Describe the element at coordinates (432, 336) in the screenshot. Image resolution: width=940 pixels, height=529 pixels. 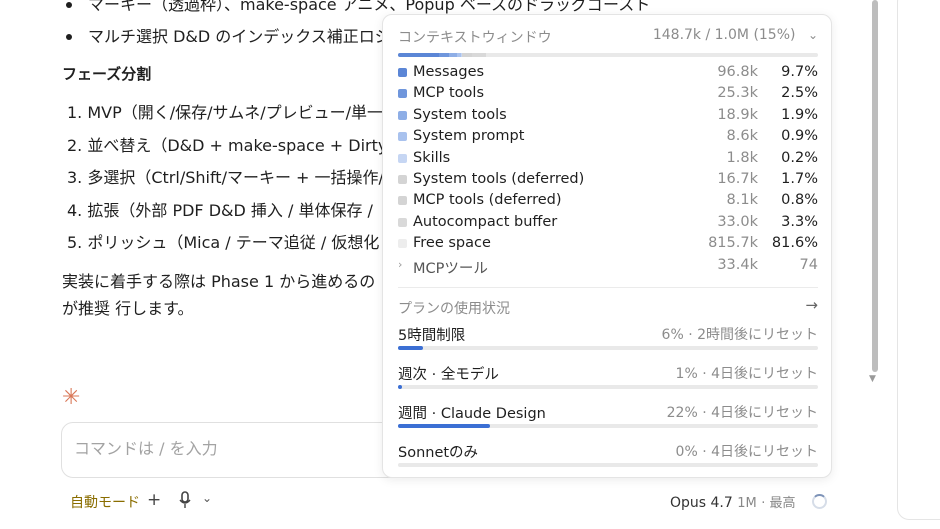
I see `limit-label: 5時間制限` at that location.